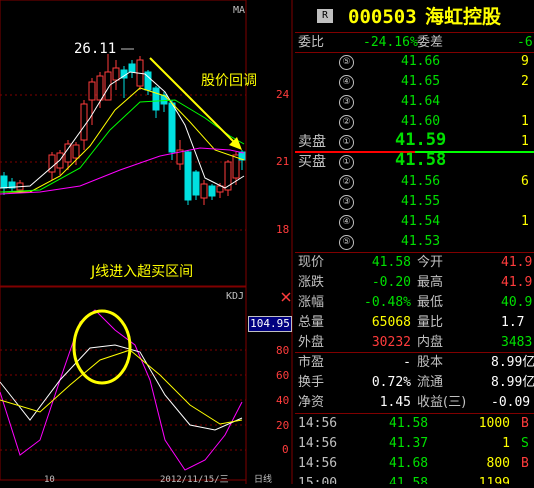 The height and width of the screenshot is (488, 534). Describe the element at coordinates (421, 61) in the screenshot. I see `sell-price: 41.66` at that location.